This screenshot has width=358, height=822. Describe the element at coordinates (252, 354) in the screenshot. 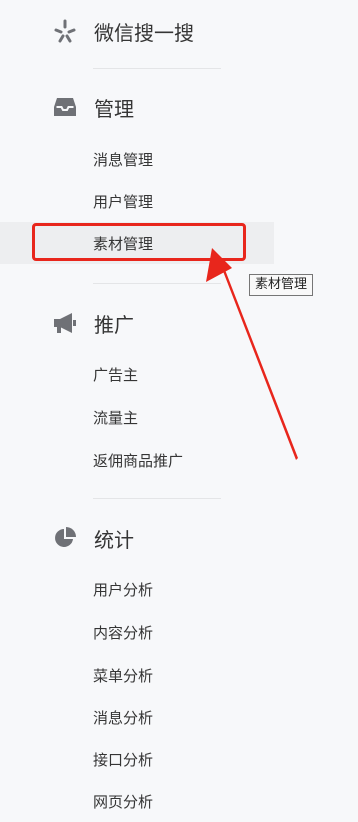

I see `annotation-arrow` at that location.